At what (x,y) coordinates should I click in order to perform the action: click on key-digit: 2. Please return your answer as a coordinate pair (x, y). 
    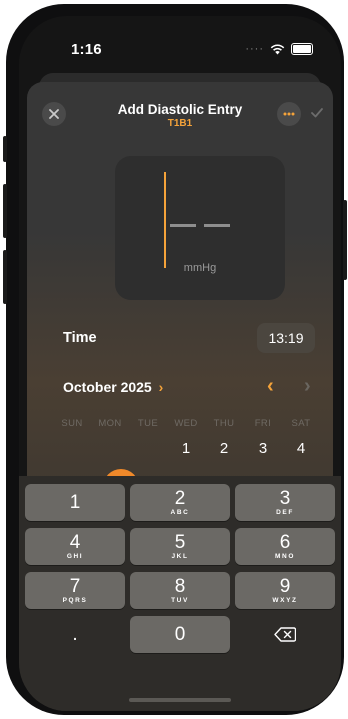
    Looking at the image, I should click on (180, 498).